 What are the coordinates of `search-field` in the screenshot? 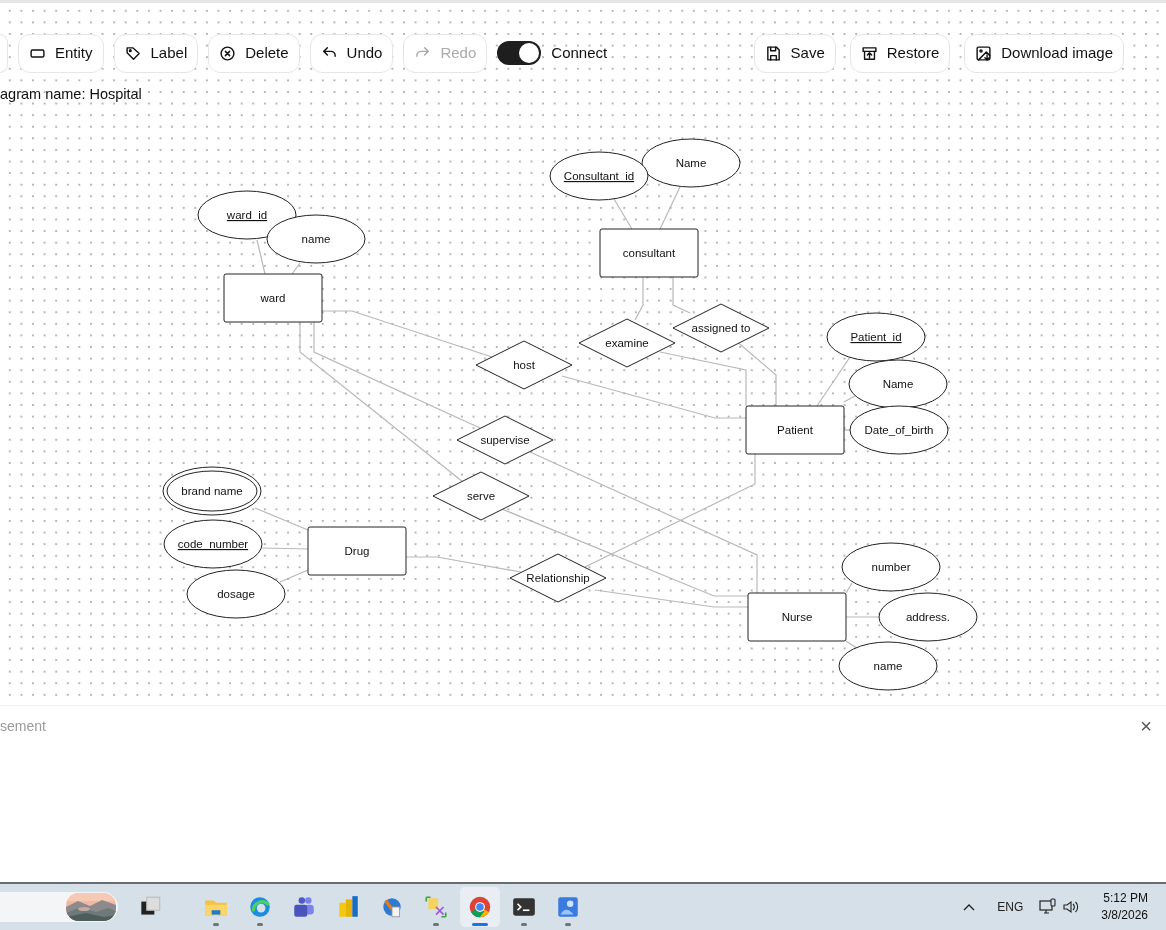 It's located at (59, 907).